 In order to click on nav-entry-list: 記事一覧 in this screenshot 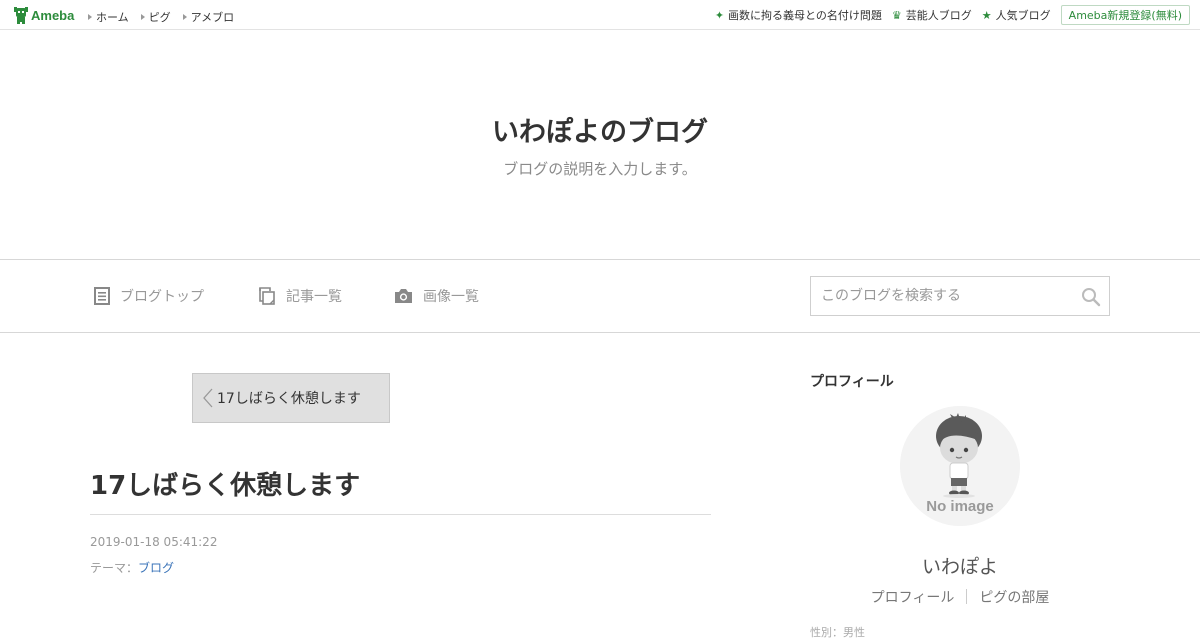, I will do `click(300, 296)`.